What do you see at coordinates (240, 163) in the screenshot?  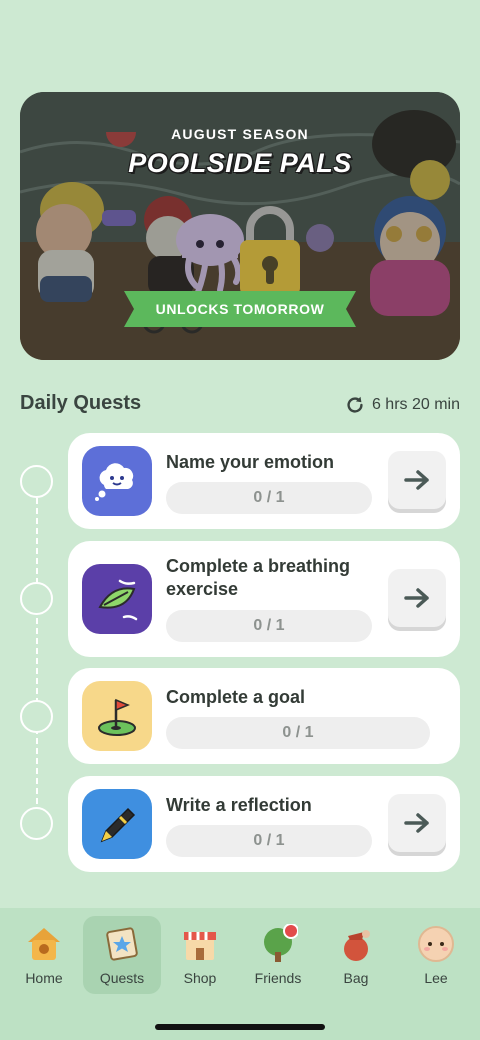 I see `season-title: POOLSIDE PALS` at bounding box center [240, 163].